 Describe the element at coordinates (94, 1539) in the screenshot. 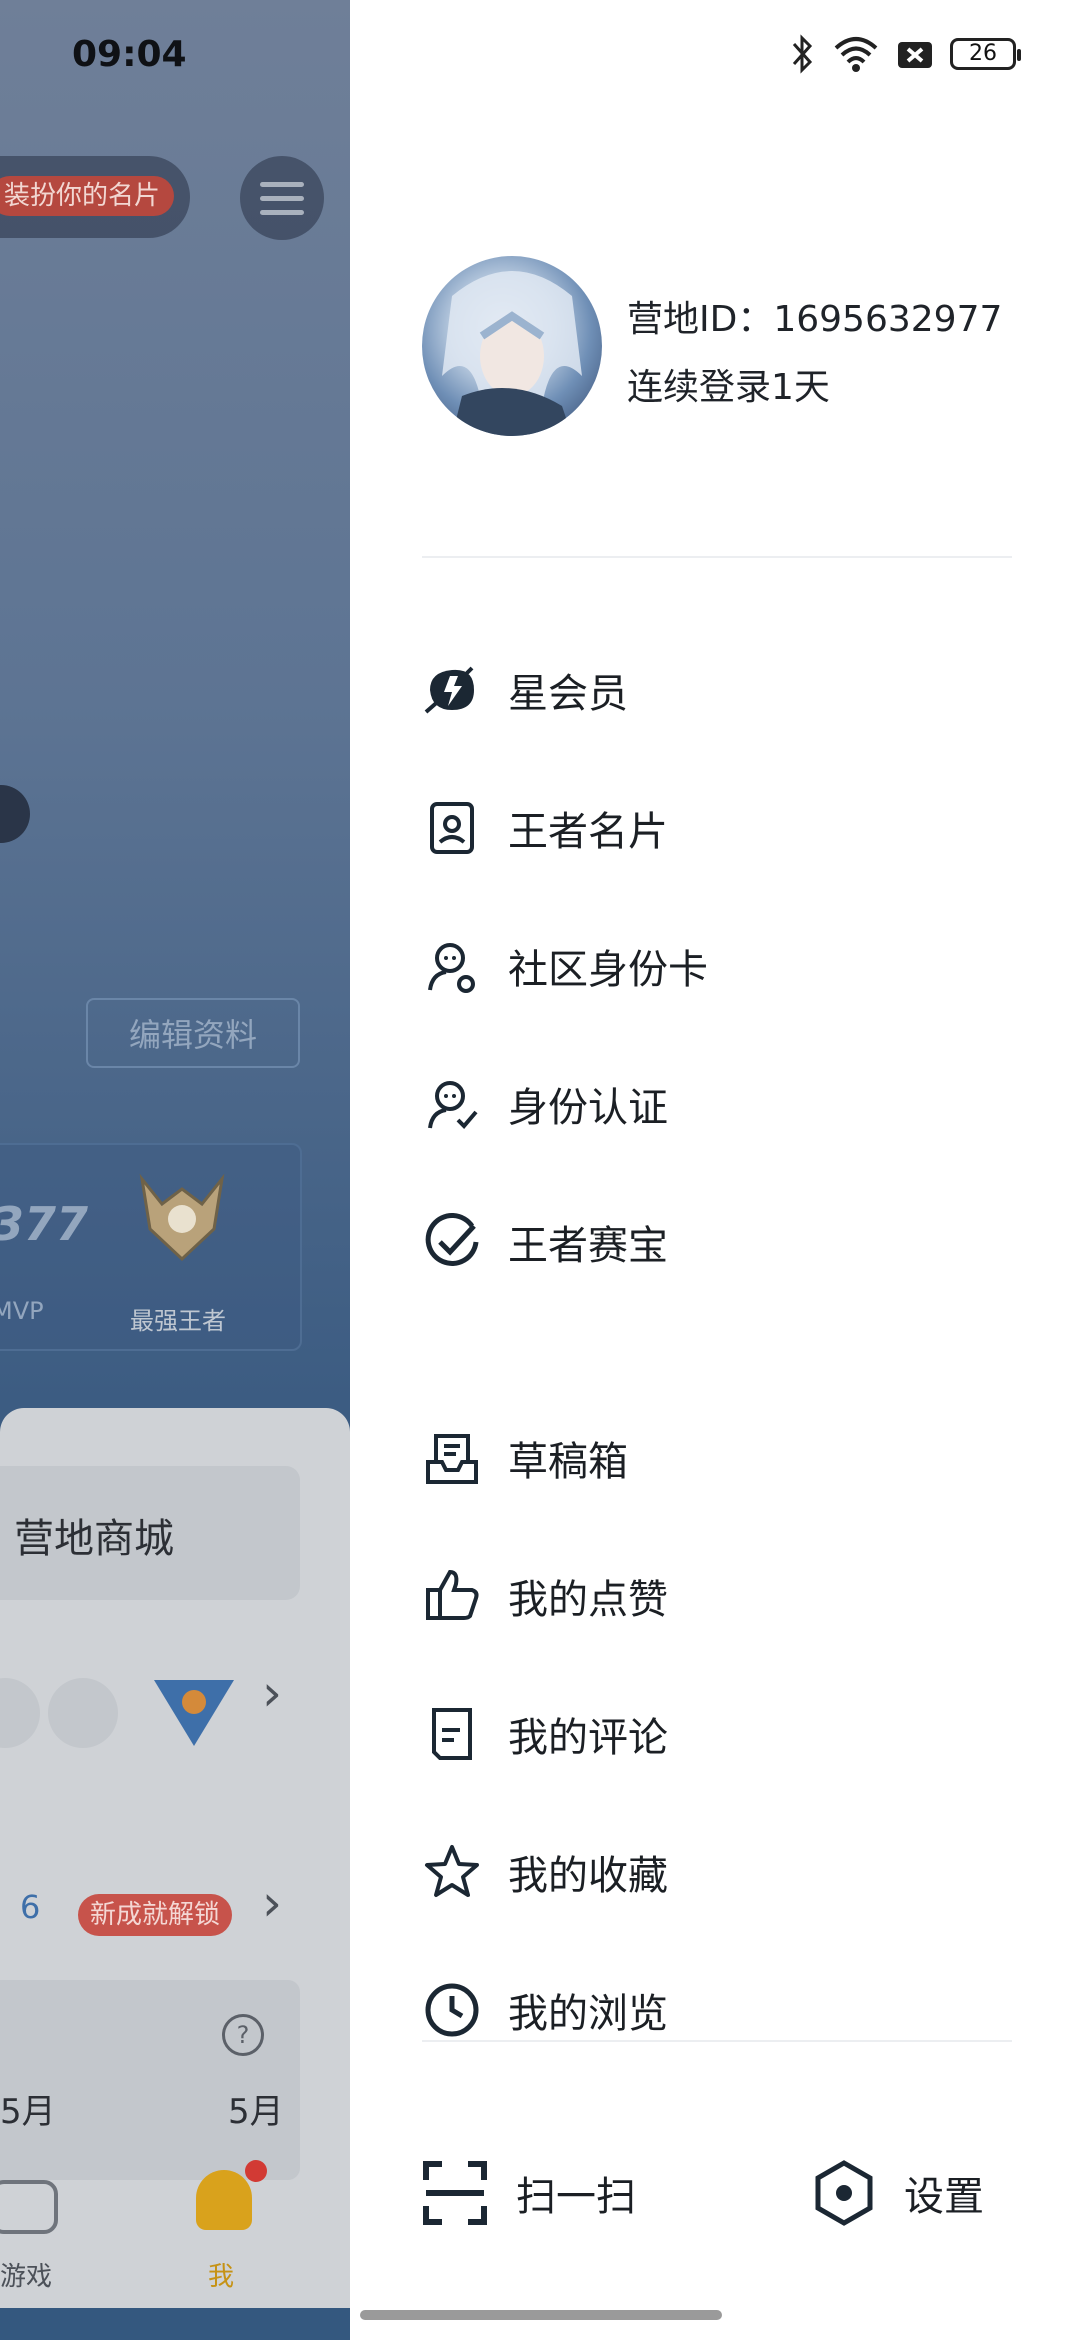

I see `camp-shop-label: 营地商城` at that location.